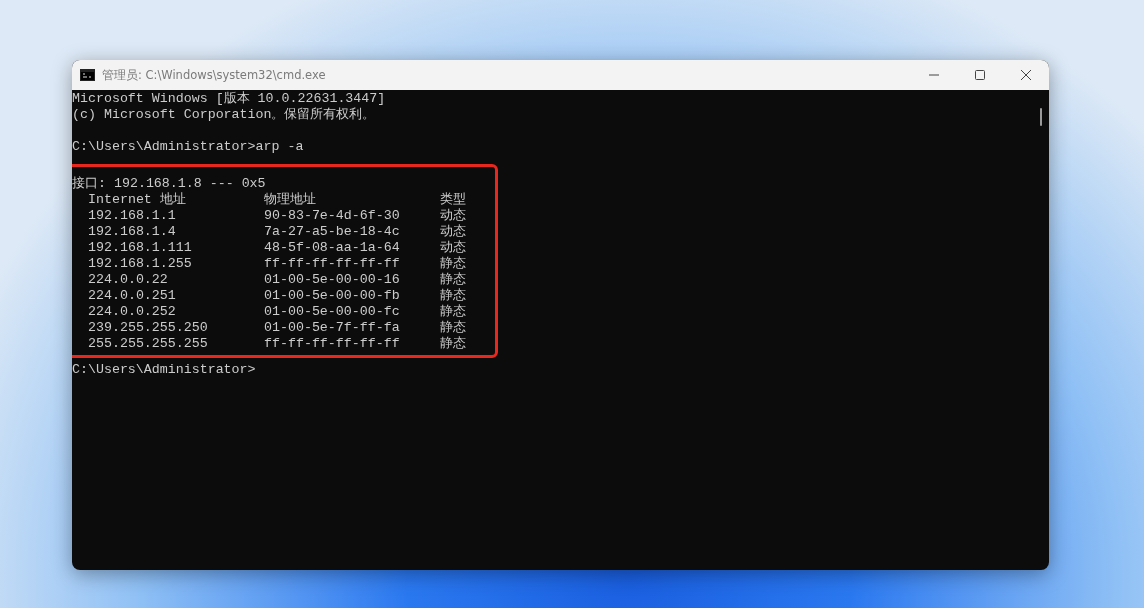 This screenshot has height=608, width=1144. What do you see at coordinates (132, 312) in the screenshot?
I see `ip-address: 224.0.0.252` at bounding box center [132, 312].